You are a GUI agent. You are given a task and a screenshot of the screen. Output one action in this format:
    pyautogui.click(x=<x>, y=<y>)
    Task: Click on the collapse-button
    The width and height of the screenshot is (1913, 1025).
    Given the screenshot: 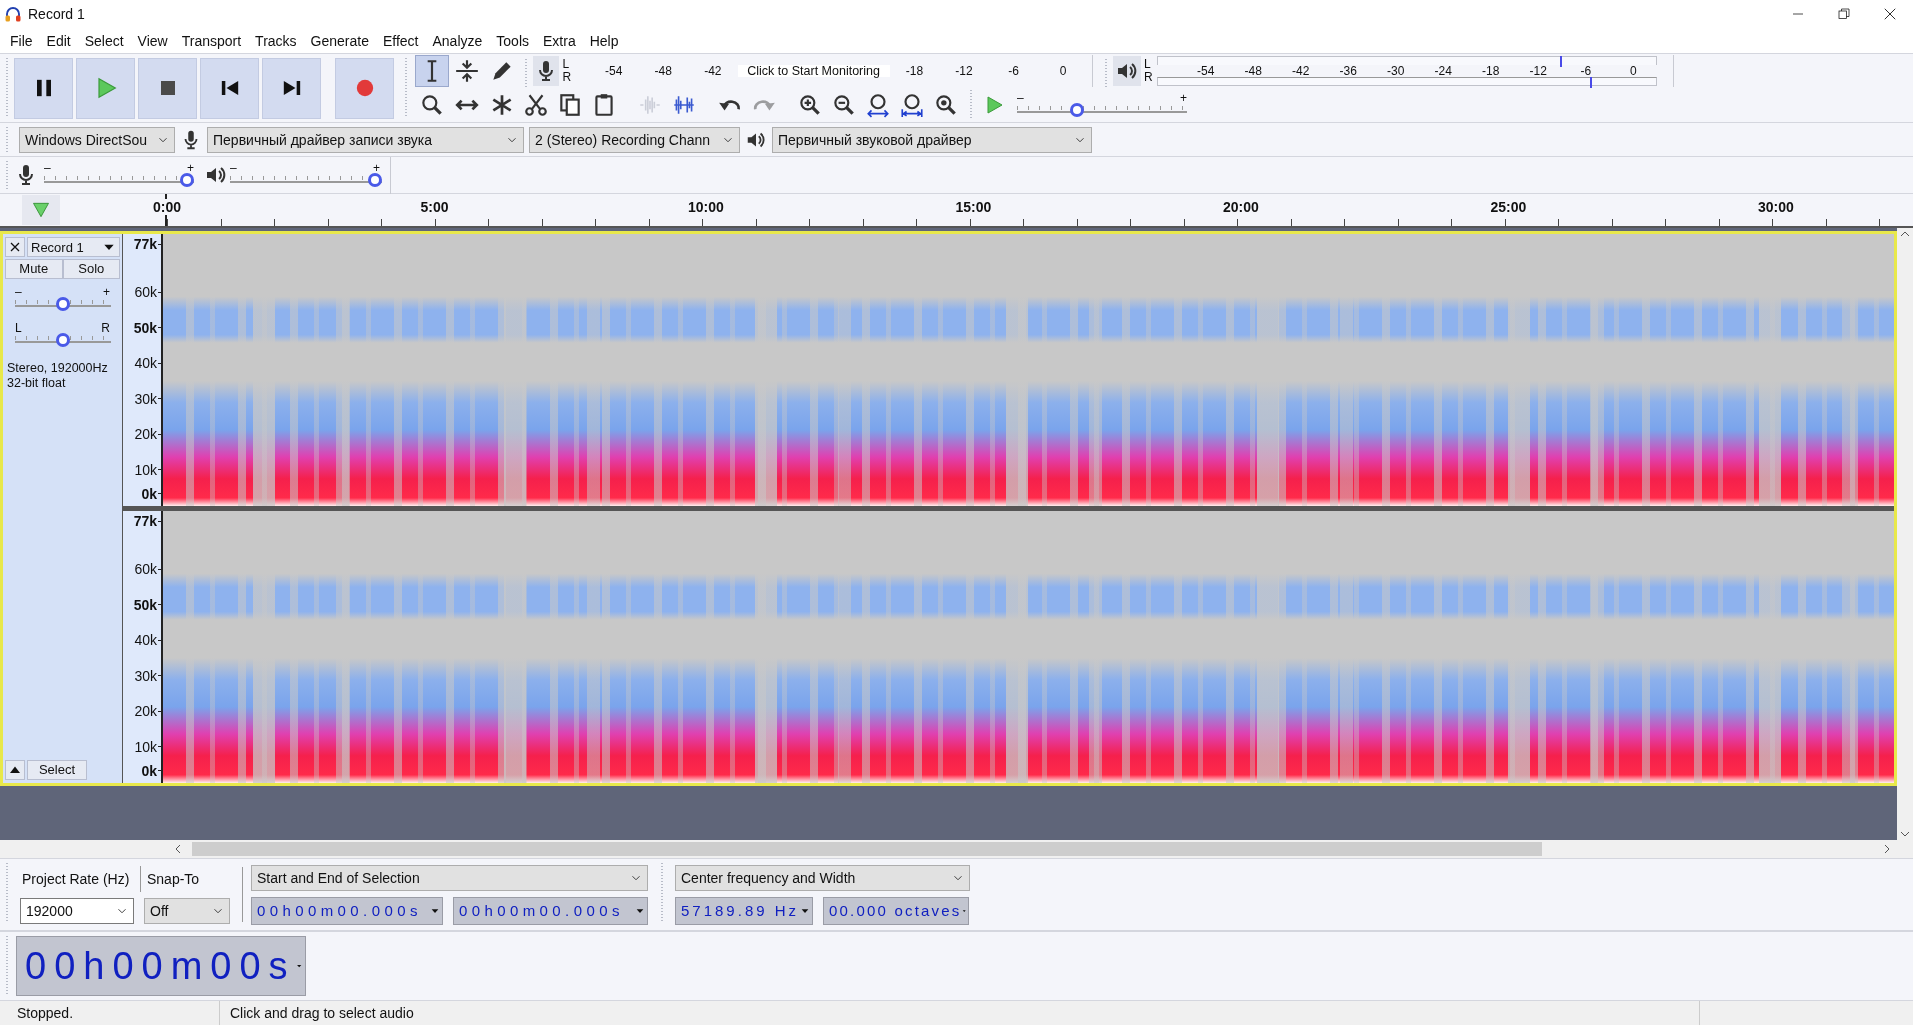 What is the action you would take?
    pyautogui.click(x=15, y=770)
    